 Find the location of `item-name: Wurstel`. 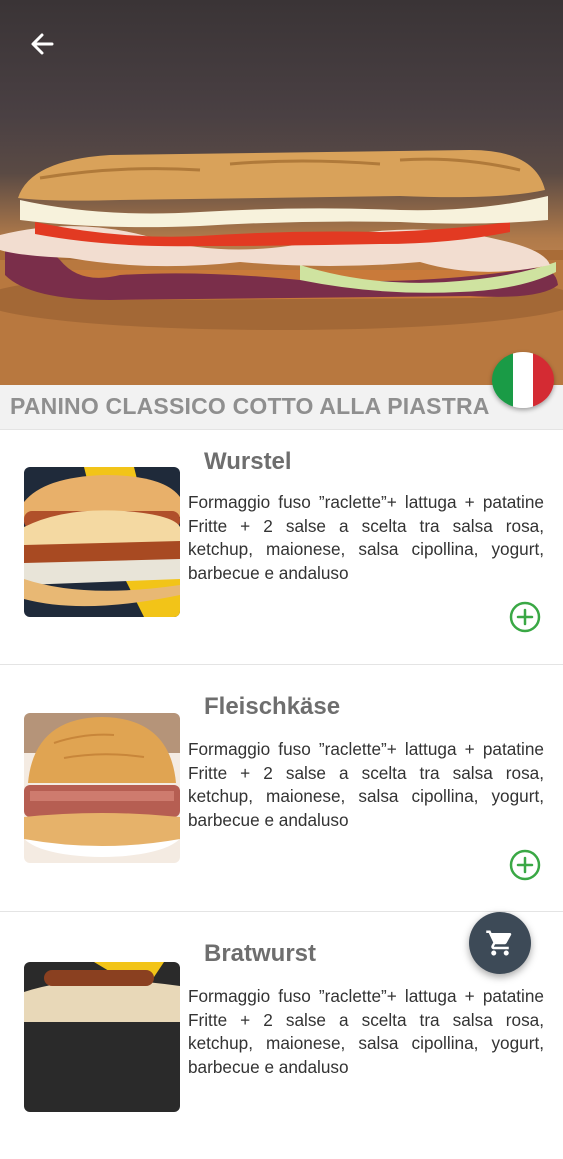

item-name: Wurstel is located at coordinates (248, 461).